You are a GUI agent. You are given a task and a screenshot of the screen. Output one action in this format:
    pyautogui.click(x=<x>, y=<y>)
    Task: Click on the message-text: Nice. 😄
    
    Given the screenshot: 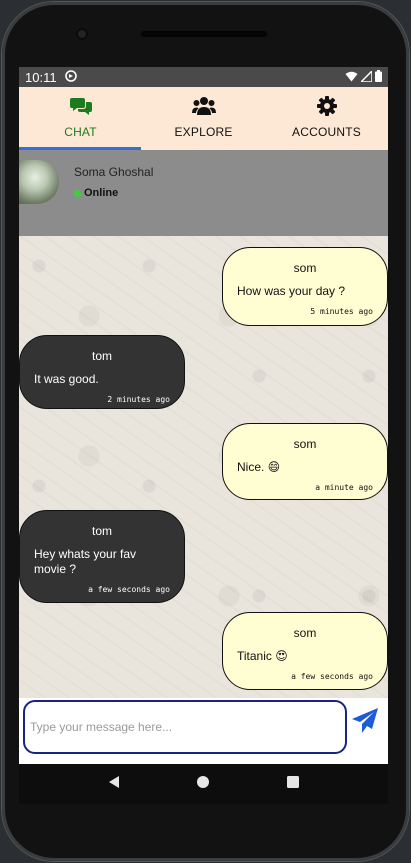 What is the action you would take?
    pyautogui.click(x=259, y=467)
    